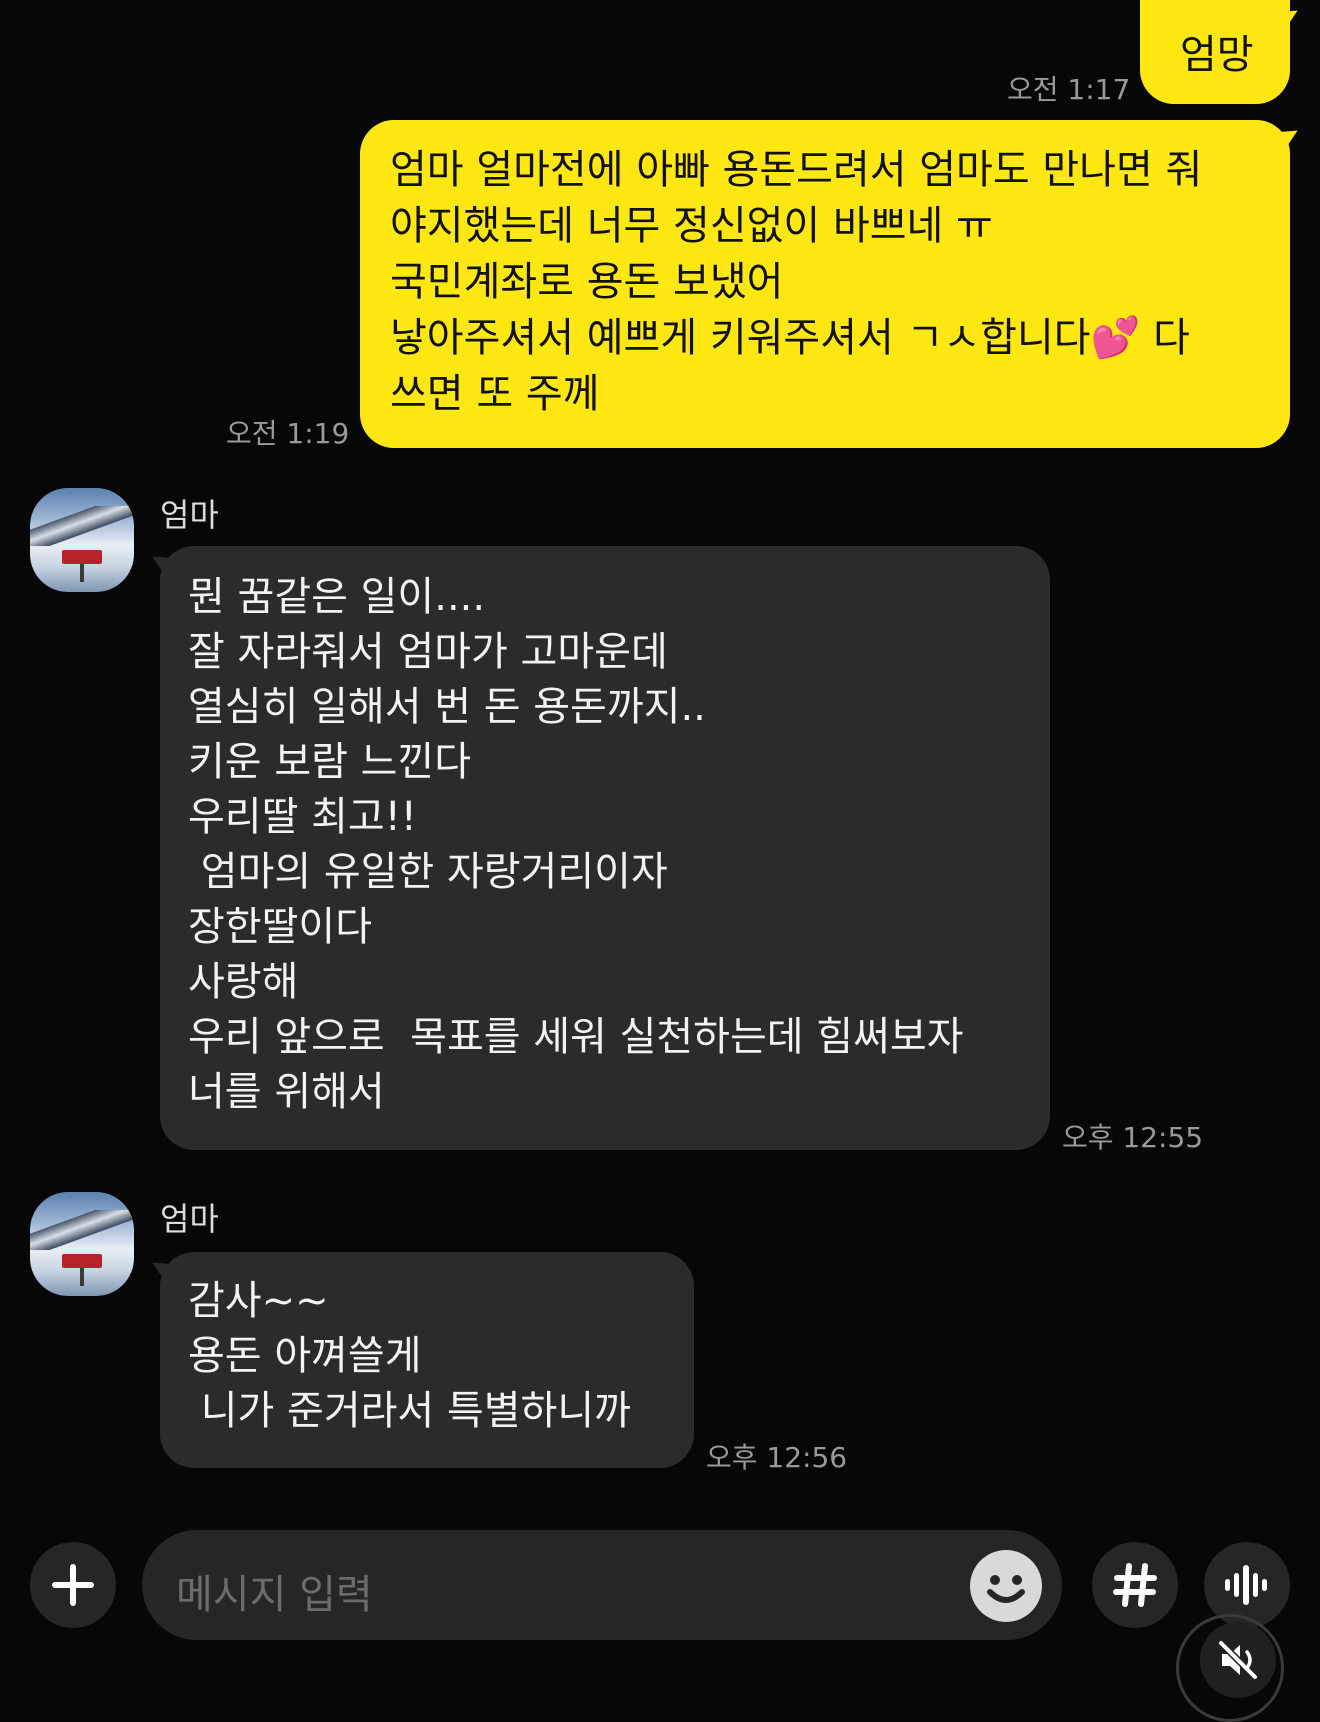 The height and width of the screenshot is (1722, 1320). I want to click on message-input-placeholder: 메시지 입력, so click(274, 1595).